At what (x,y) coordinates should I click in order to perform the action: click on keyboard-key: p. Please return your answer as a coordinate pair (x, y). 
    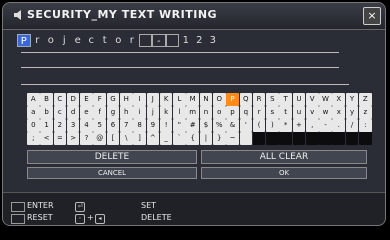
    Looking at the image, I should click on (232, 112).